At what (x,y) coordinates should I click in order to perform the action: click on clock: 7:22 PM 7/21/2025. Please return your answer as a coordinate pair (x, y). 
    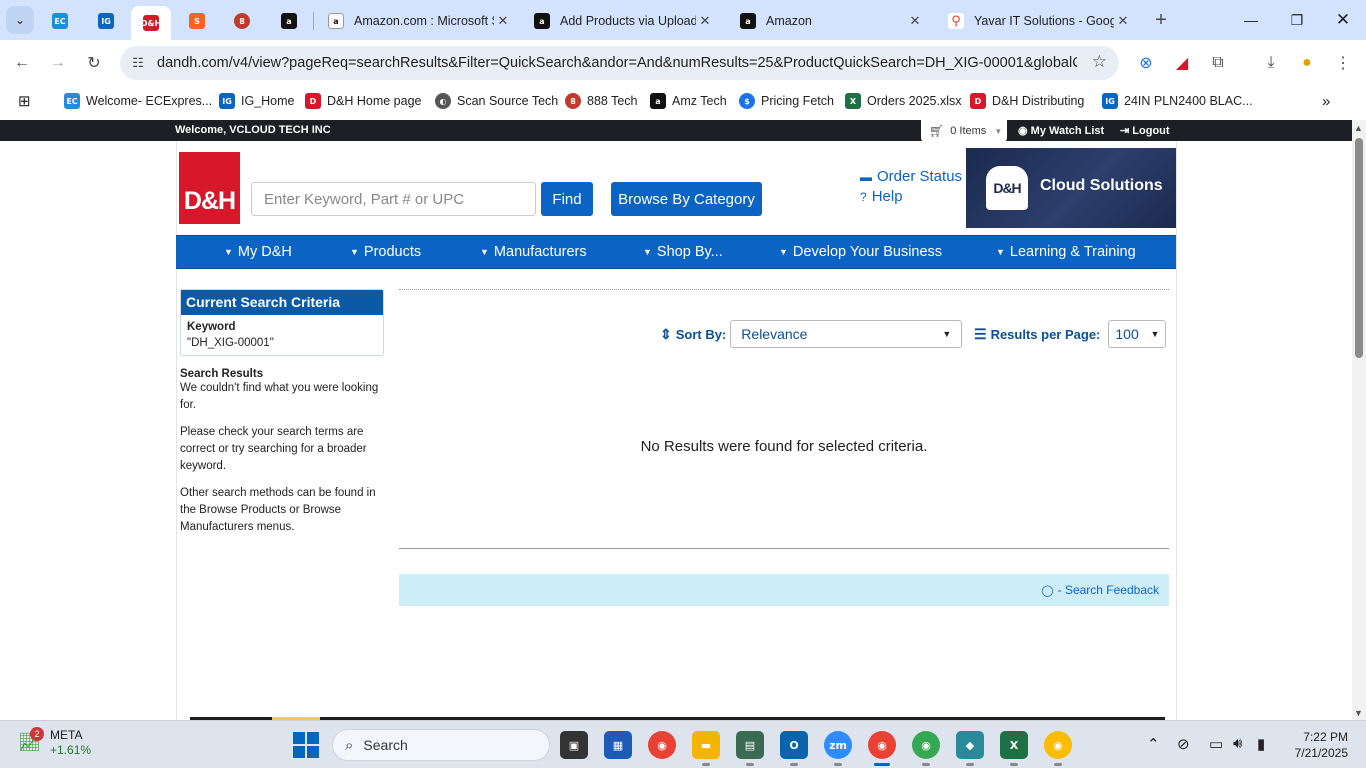
    Looking at the image, I should click on (1317, 745).